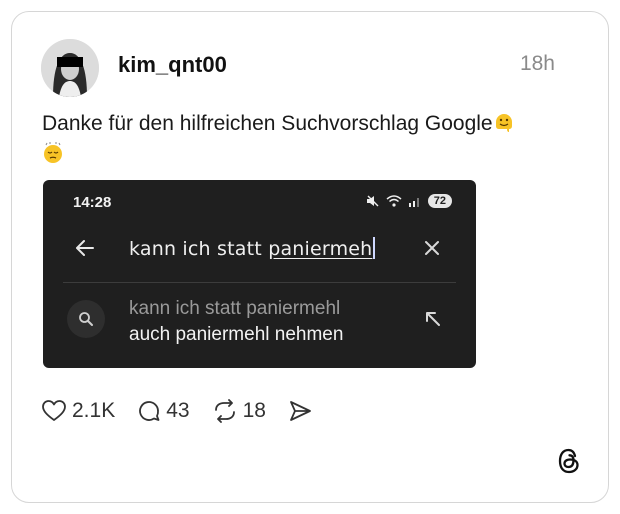  I want to click on suggestion-search-icon, so click(86, 319).